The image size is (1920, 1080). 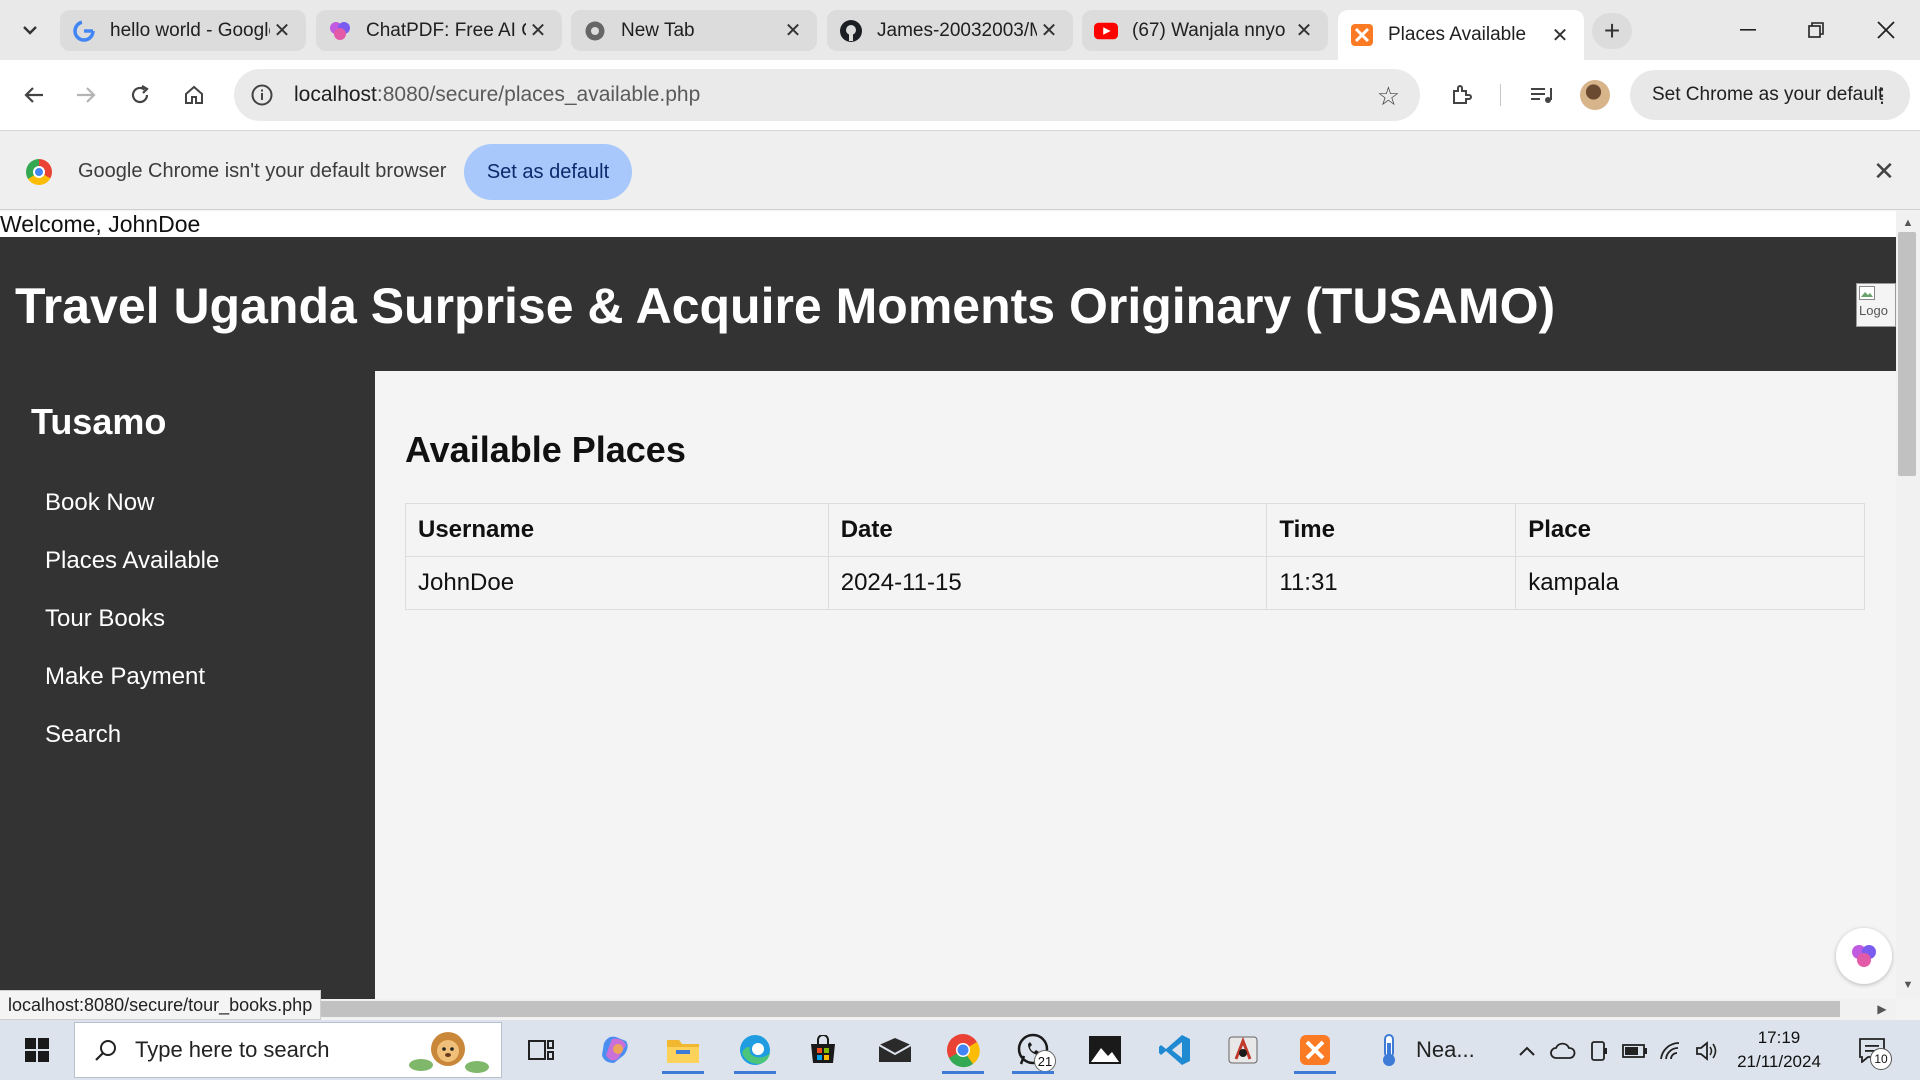 I want to click on extensions-icon, so click(x=1462, y=95).